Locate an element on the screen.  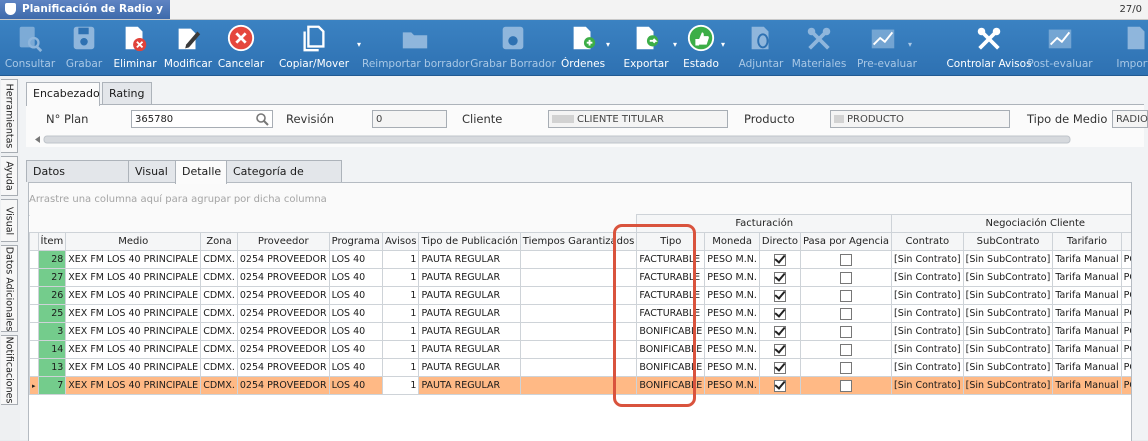
column-header: Zona is located at coordinates (219, 241).